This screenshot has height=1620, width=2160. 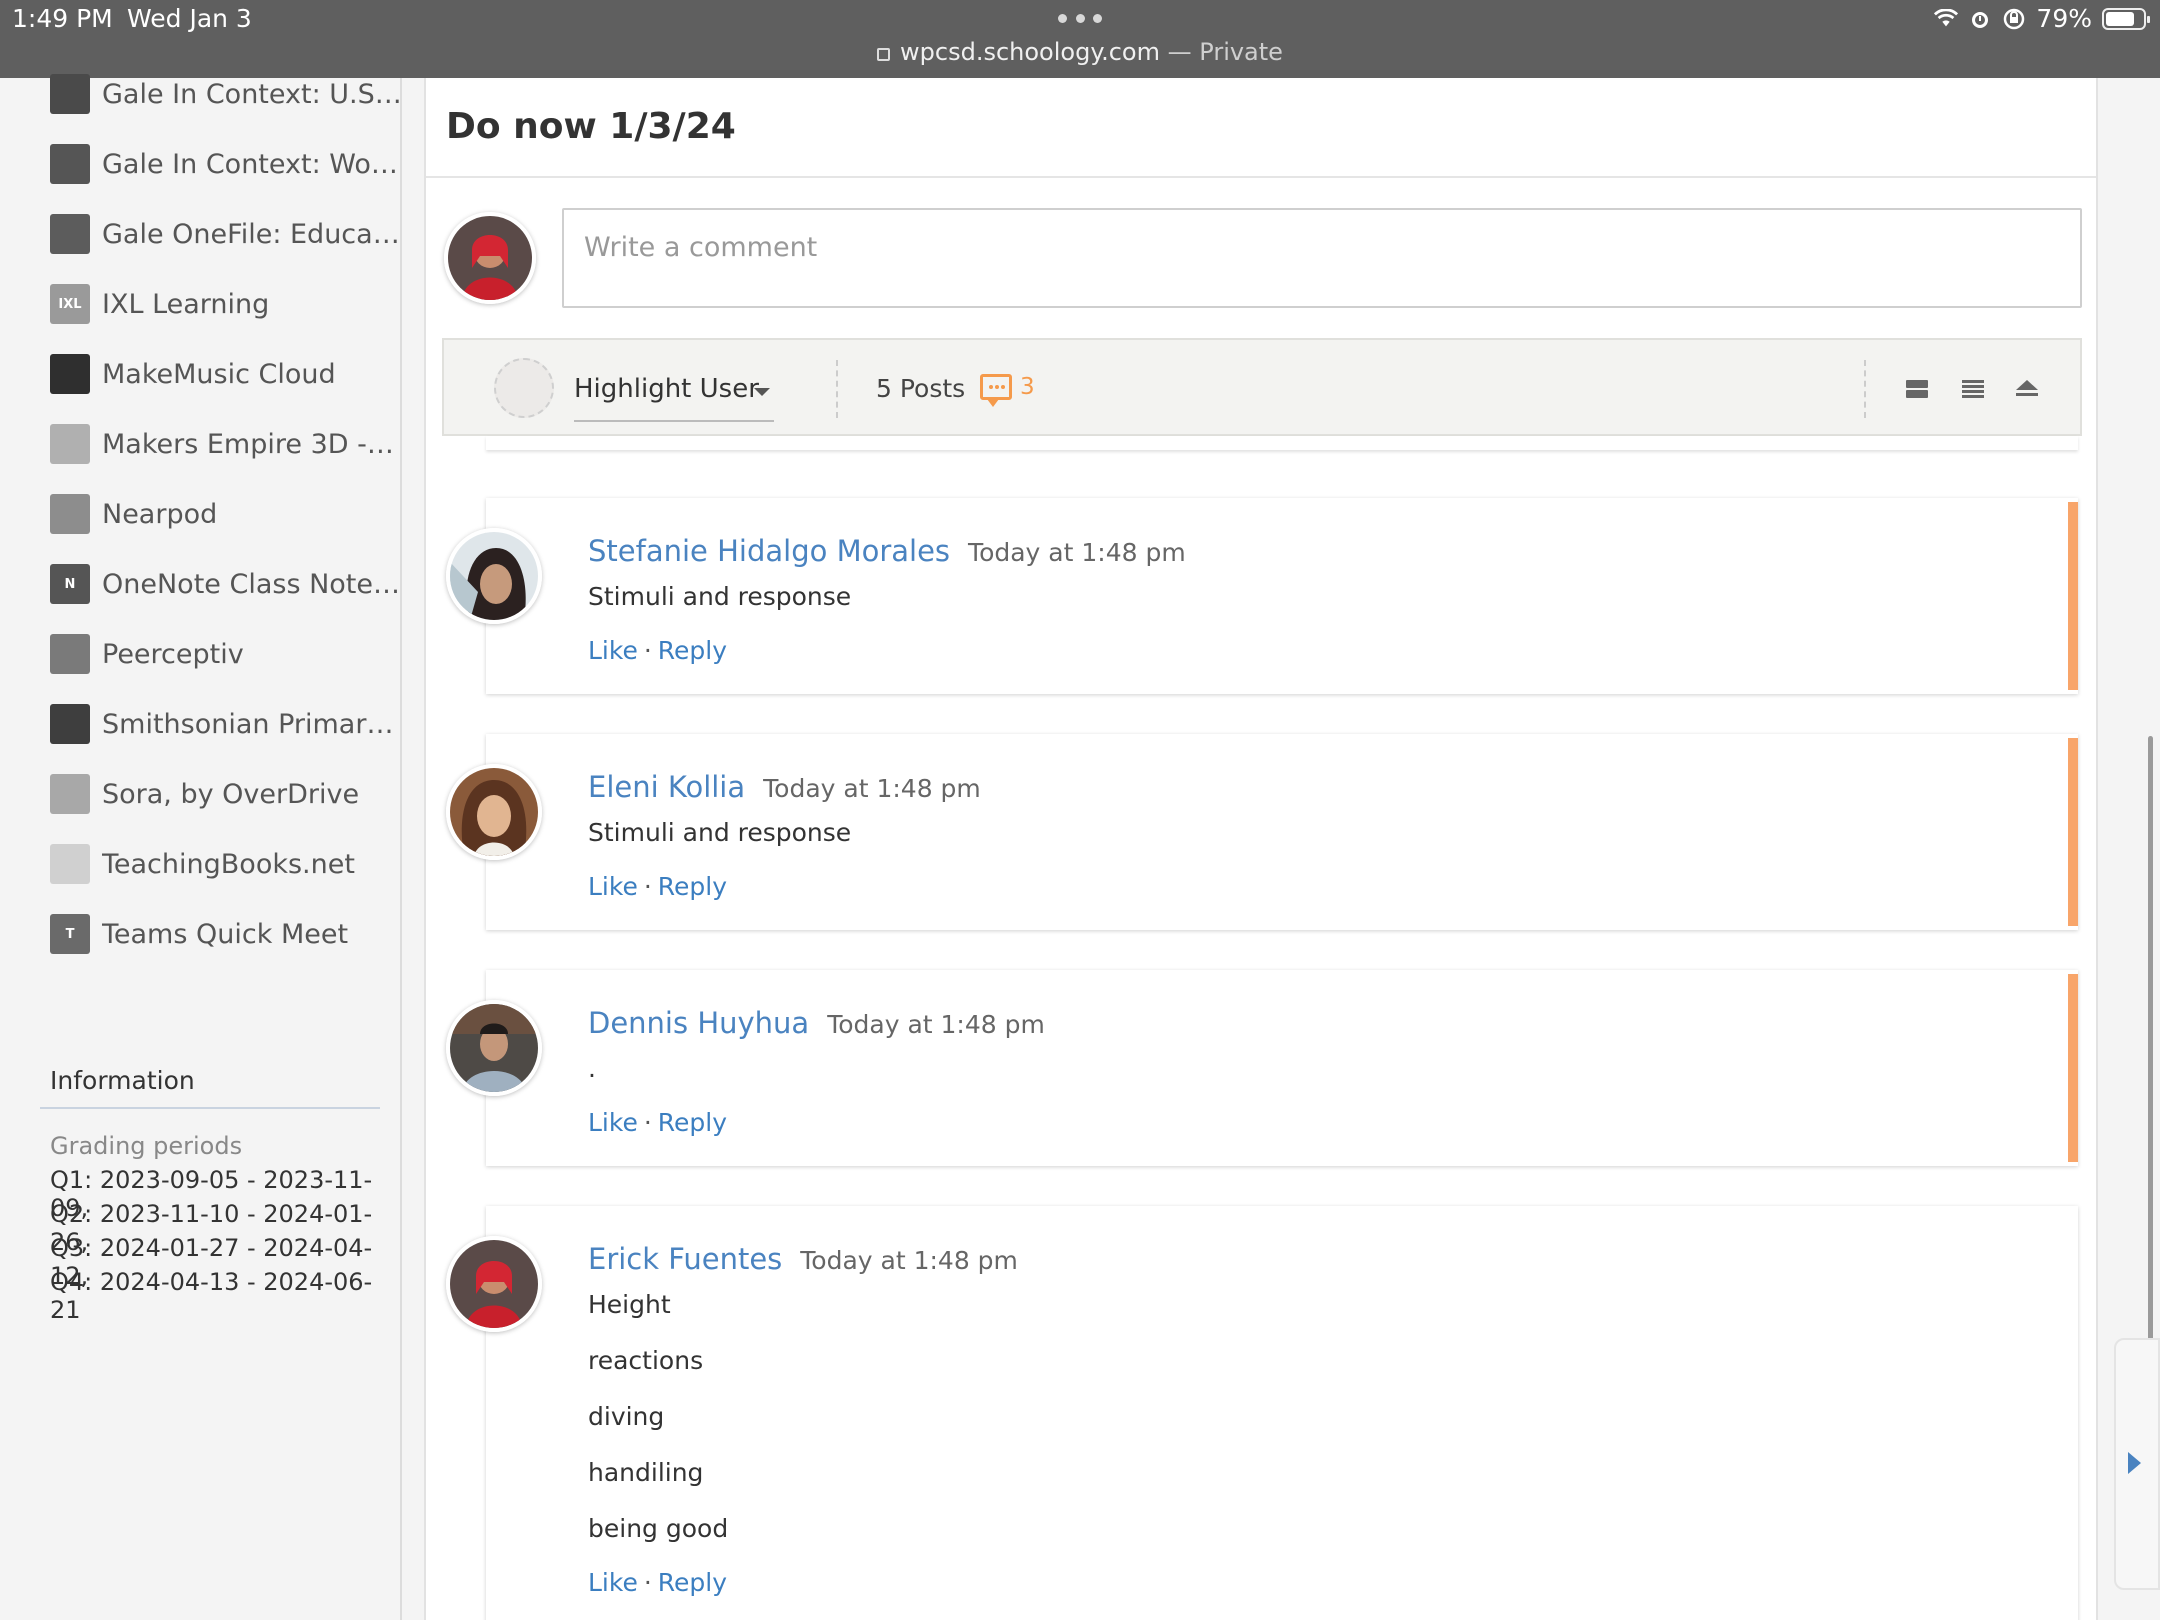 I want to click on app-link: T Teams Quick Meet, so click(x=226, y=934).